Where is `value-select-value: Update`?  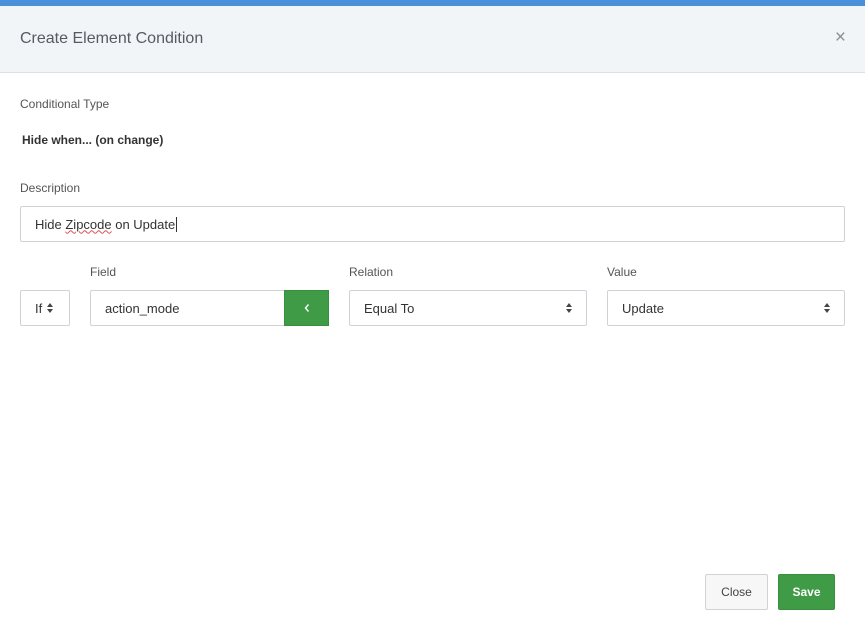 value-select-value: Update is located at coordinates (643, 308).